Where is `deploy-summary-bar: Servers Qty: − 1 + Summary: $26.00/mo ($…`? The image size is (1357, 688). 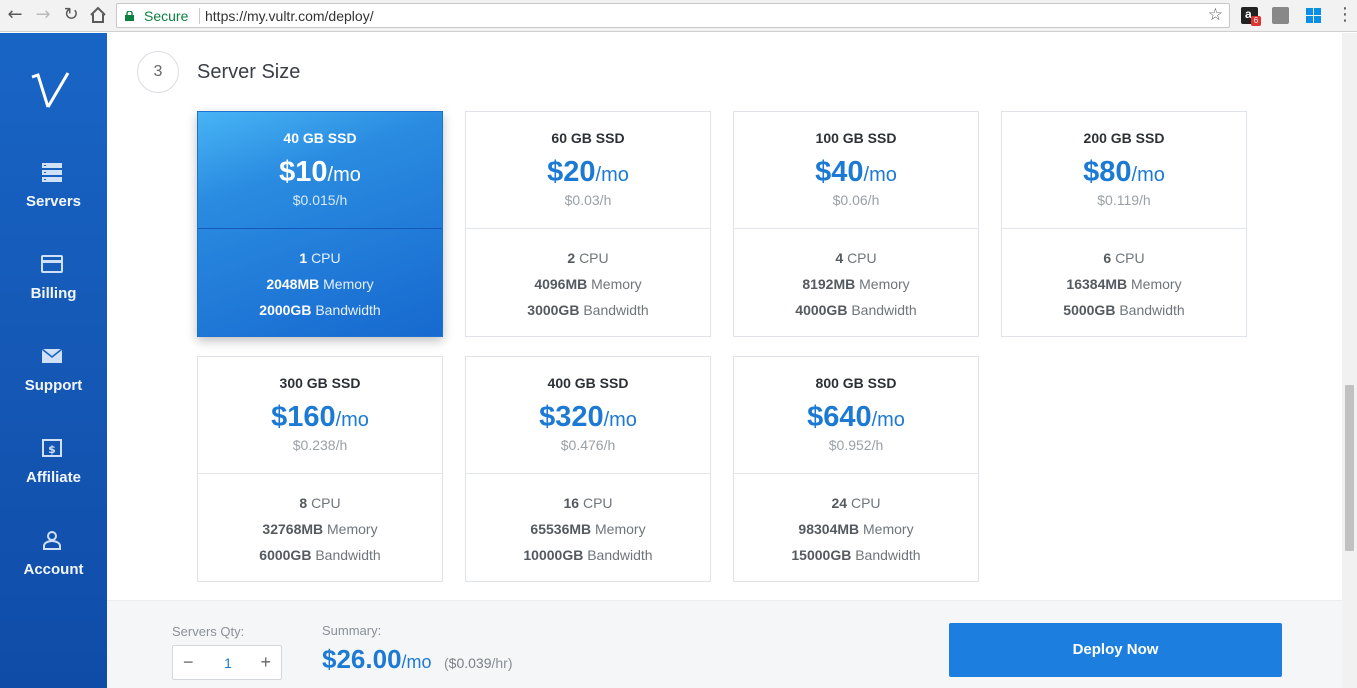
deploy-summary-bar: Servers Qty: − 1 + Summary: $26.00/mo ($… is located at coordinates (724, 644).